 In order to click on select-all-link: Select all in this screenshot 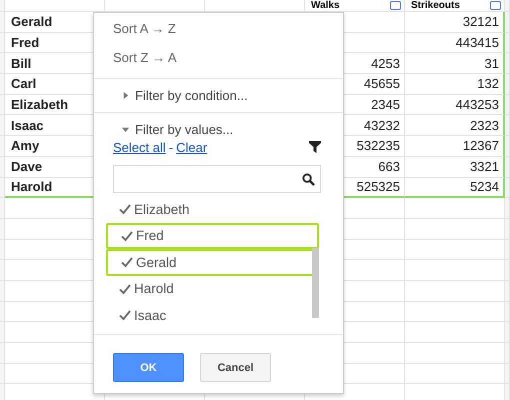, I will do `click(139, 147)`.